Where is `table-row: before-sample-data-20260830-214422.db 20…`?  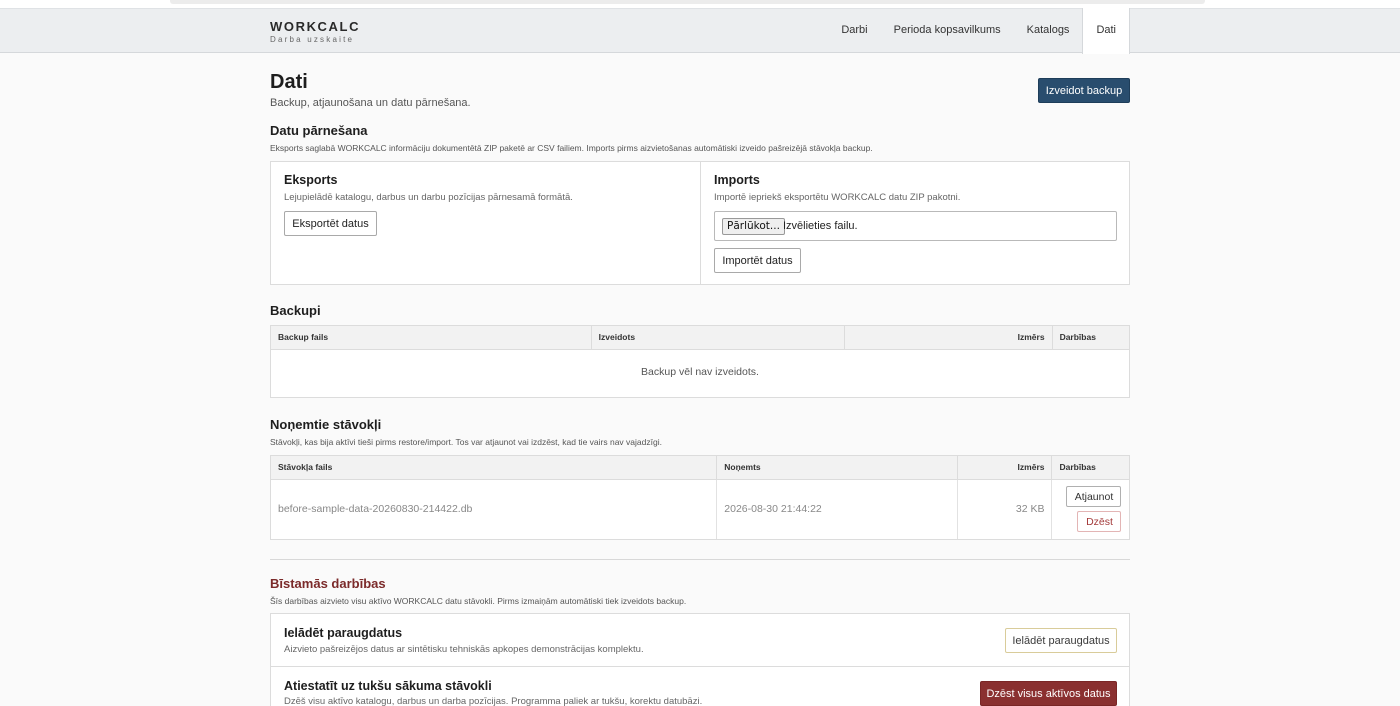
table-row: before-sample-data-20260830-214422.db 20… is located at coordinates (700, 509).